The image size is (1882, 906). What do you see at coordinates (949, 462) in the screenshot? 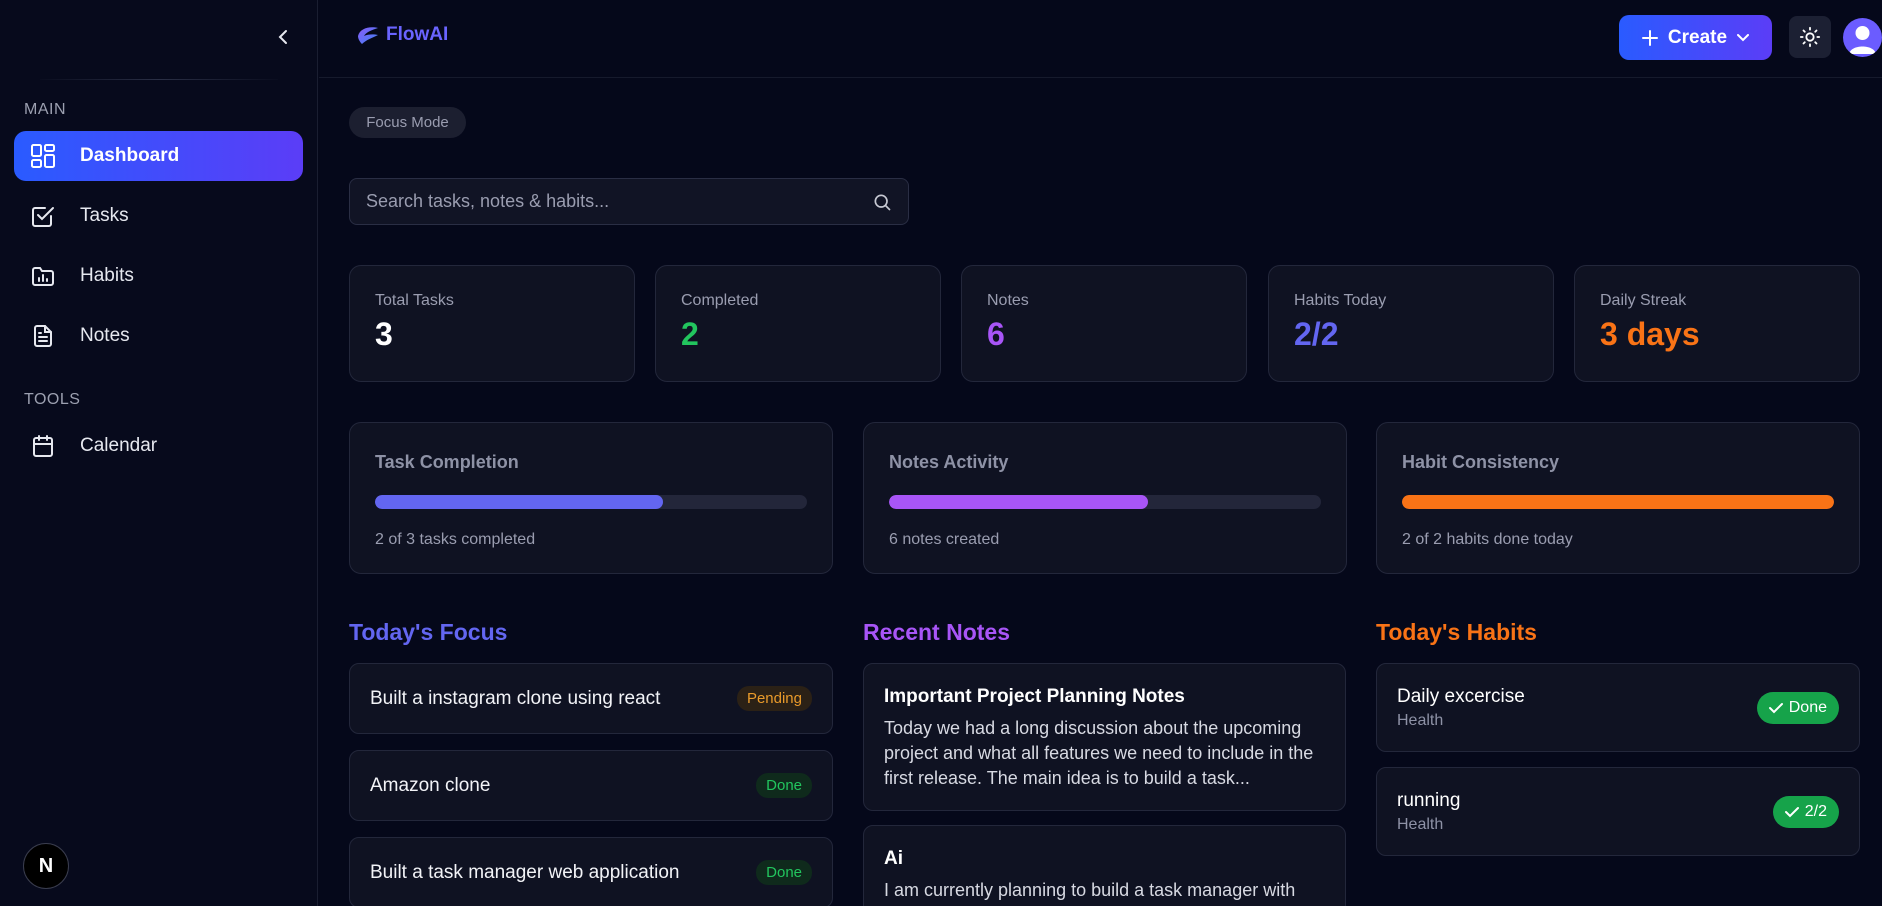
I see `progress-title: Notes Activity` at bounding box center [949, 462].